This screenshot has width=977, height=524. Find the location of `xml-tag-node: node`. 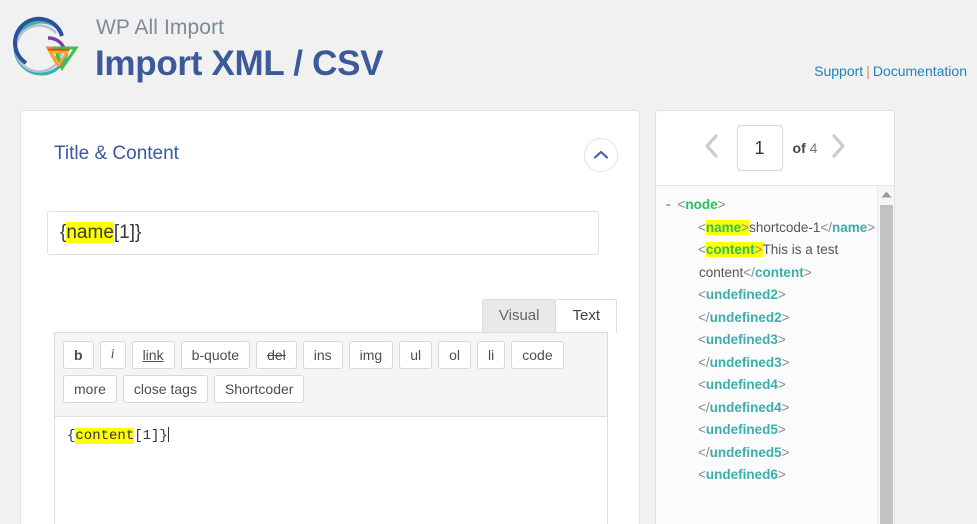

xml-tag-node: node is located at coordinates (701, 204).